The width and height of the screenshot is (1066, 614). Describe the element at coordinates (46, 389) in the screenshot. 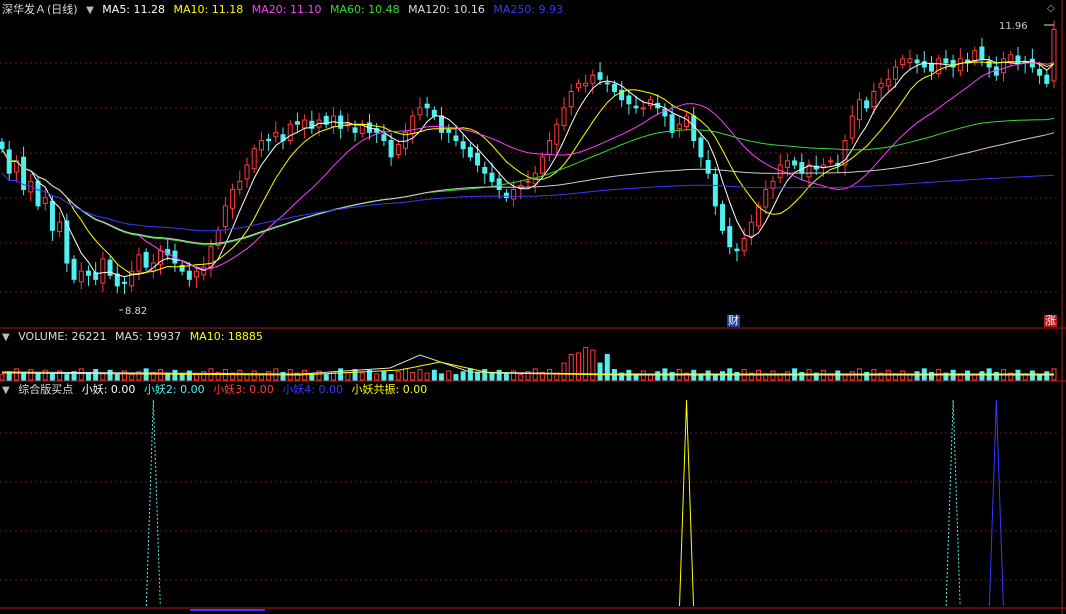

I see `indicator-name: 综合版买点` at that location.